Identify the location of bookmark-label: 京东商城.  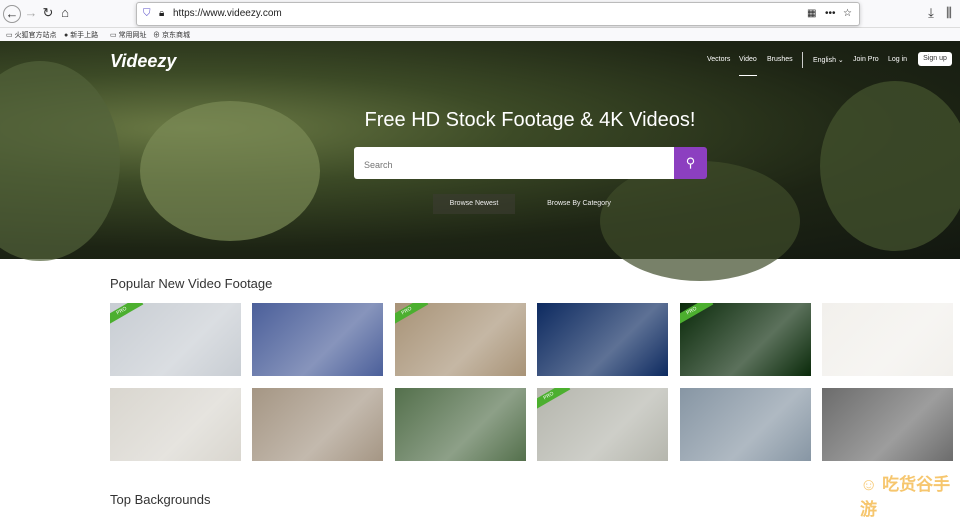
(175, 35).